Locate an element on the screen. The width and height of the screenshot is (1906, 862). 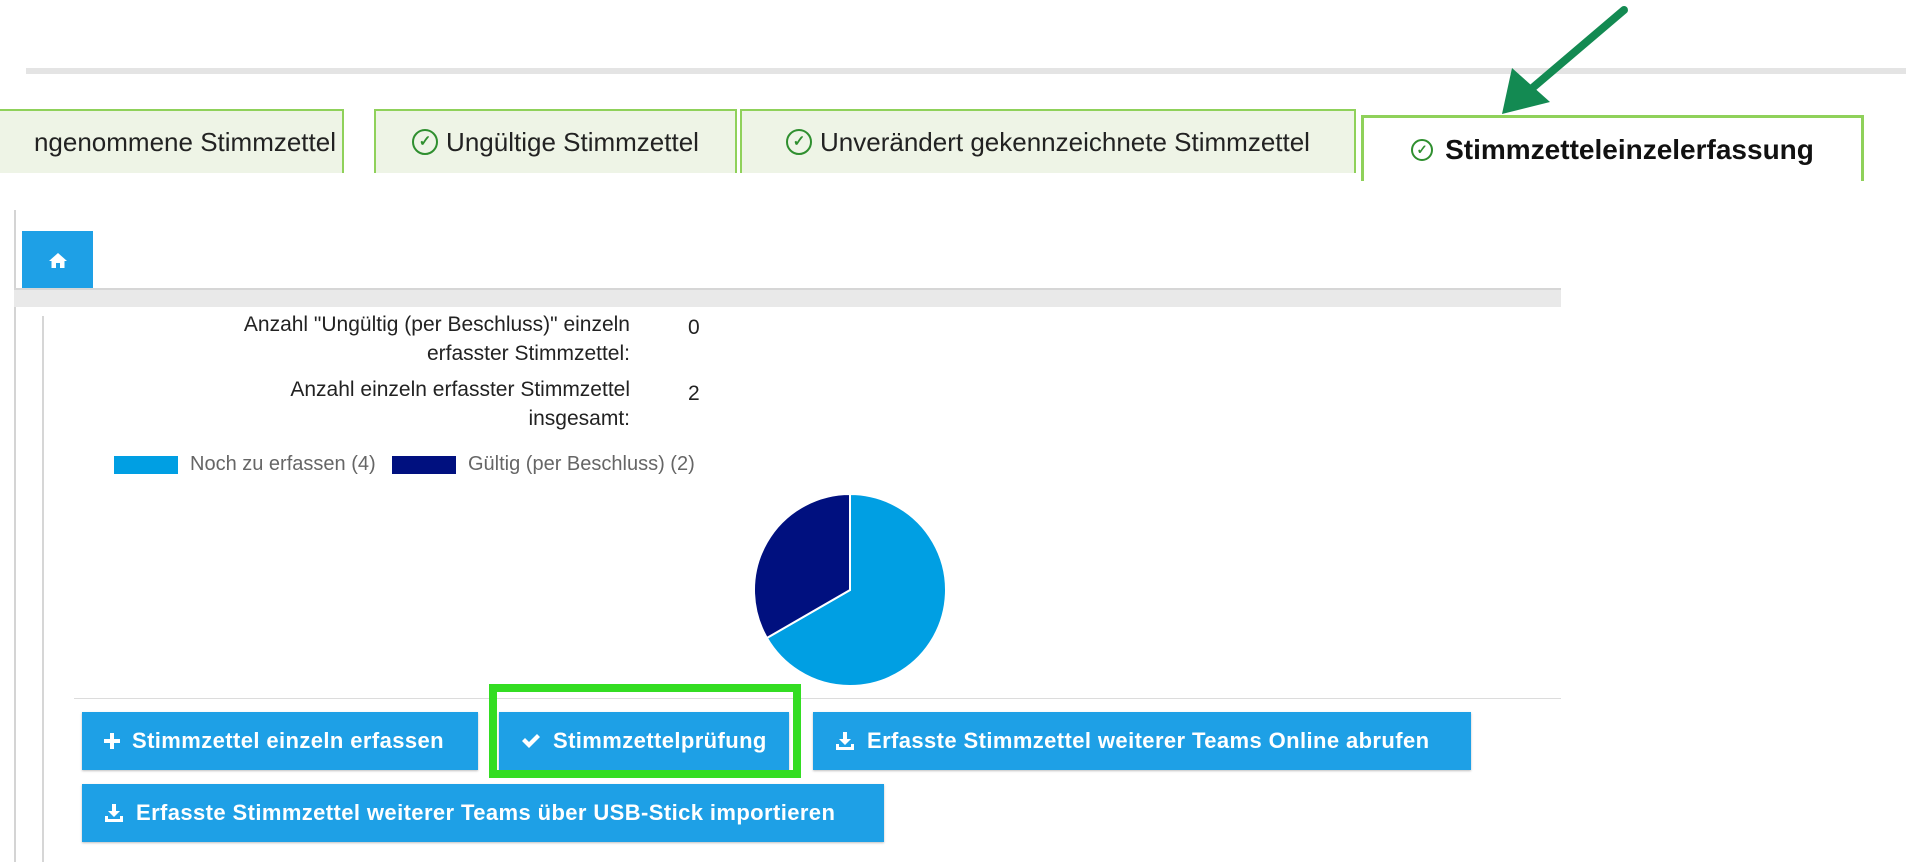
tab-stimmzetteleinzelerfassung: ✓ Stimmzetteleinzelerfassung is located at coordinates (1612, 148).